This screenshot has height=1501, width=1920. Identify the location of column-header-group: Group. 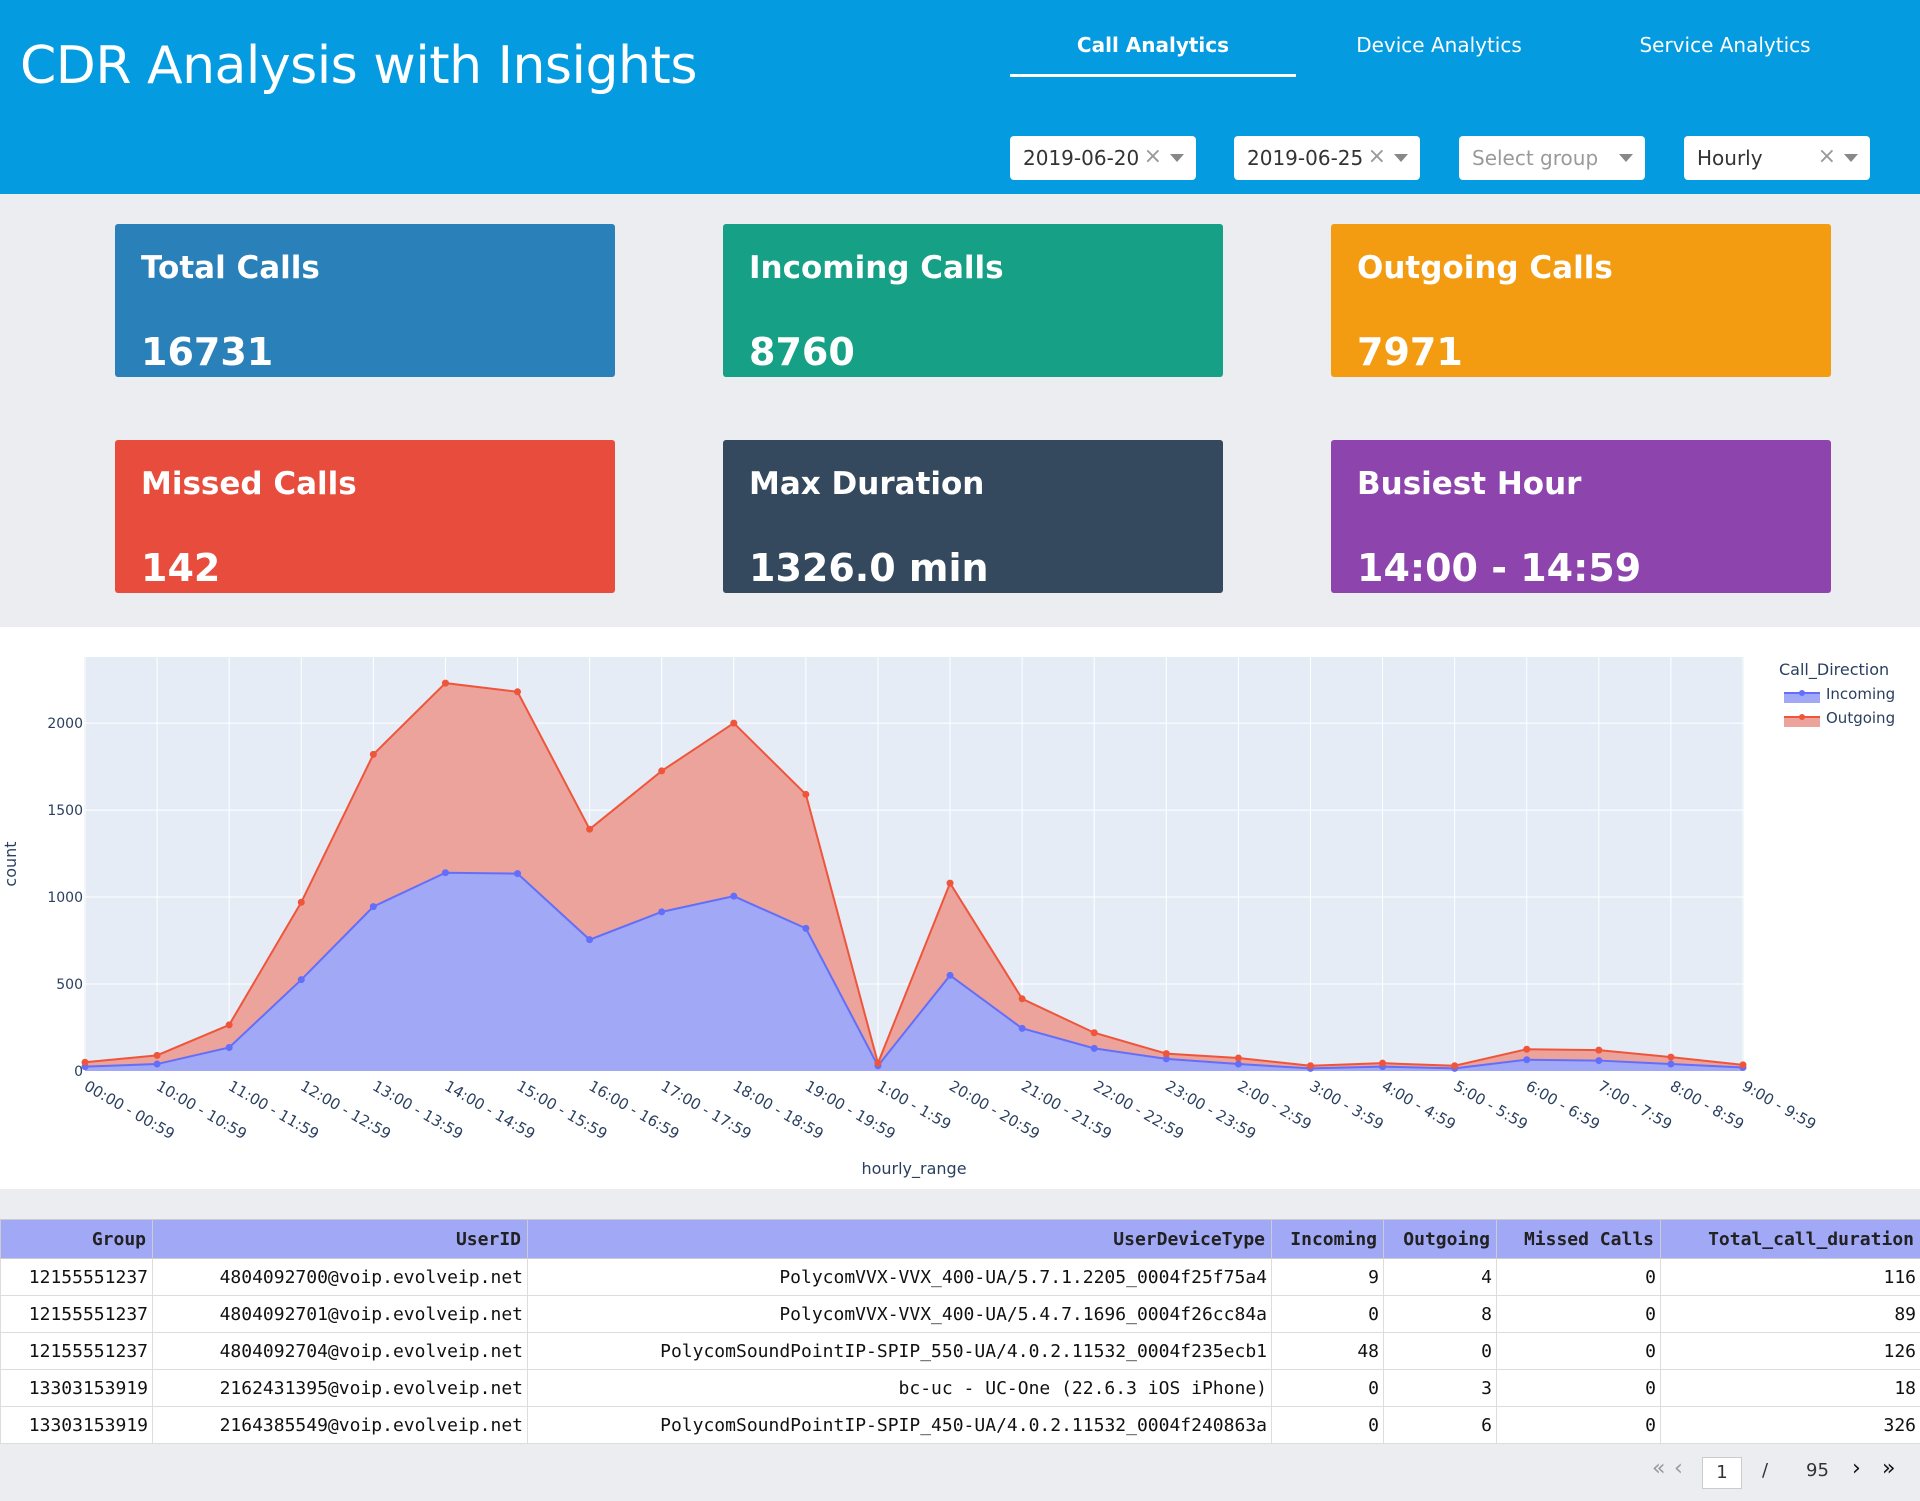
(76, 1239).